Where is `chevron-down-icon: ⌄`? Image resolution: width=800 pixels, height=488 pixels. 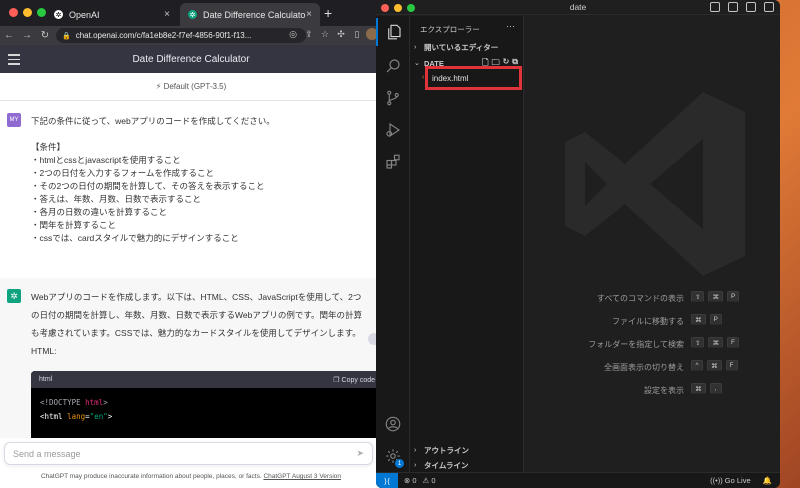 chevron-down-icon: ⌄ is located at coordinates (417, 63).